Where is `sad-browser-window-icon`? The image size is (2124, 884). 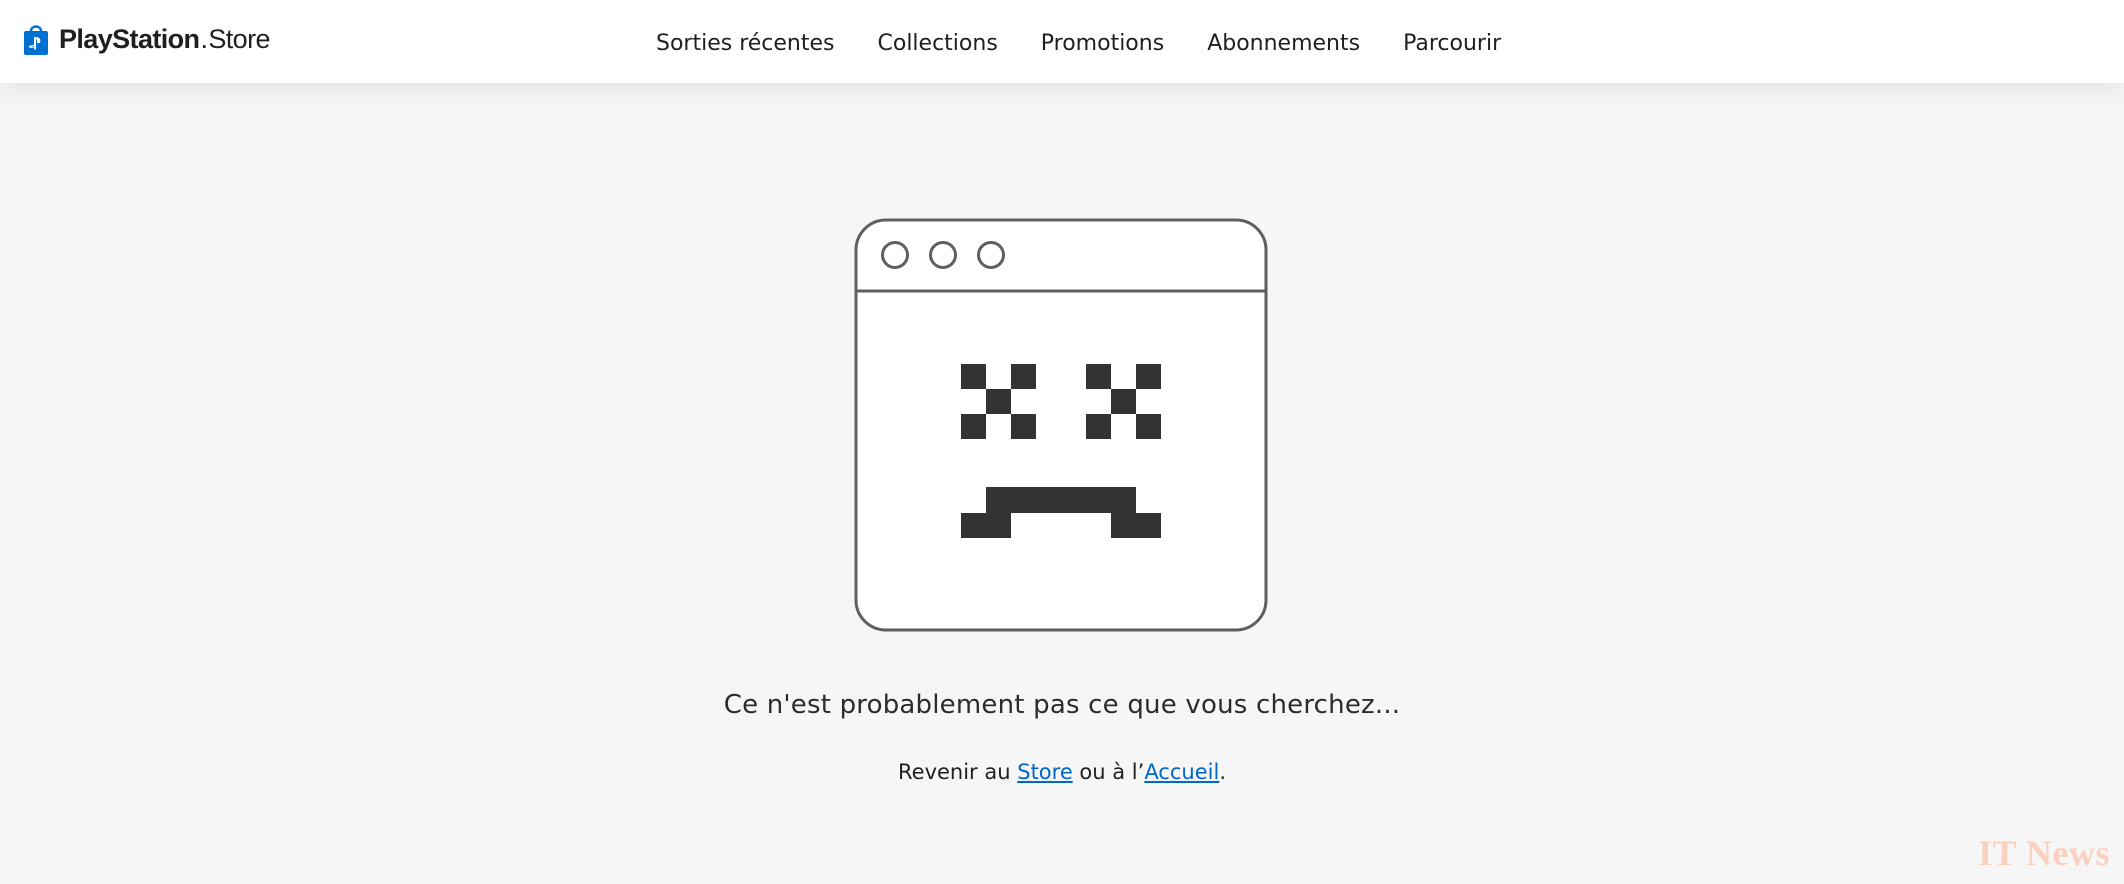
sad-browser-window-icon is located at coordinates (1061, 425).